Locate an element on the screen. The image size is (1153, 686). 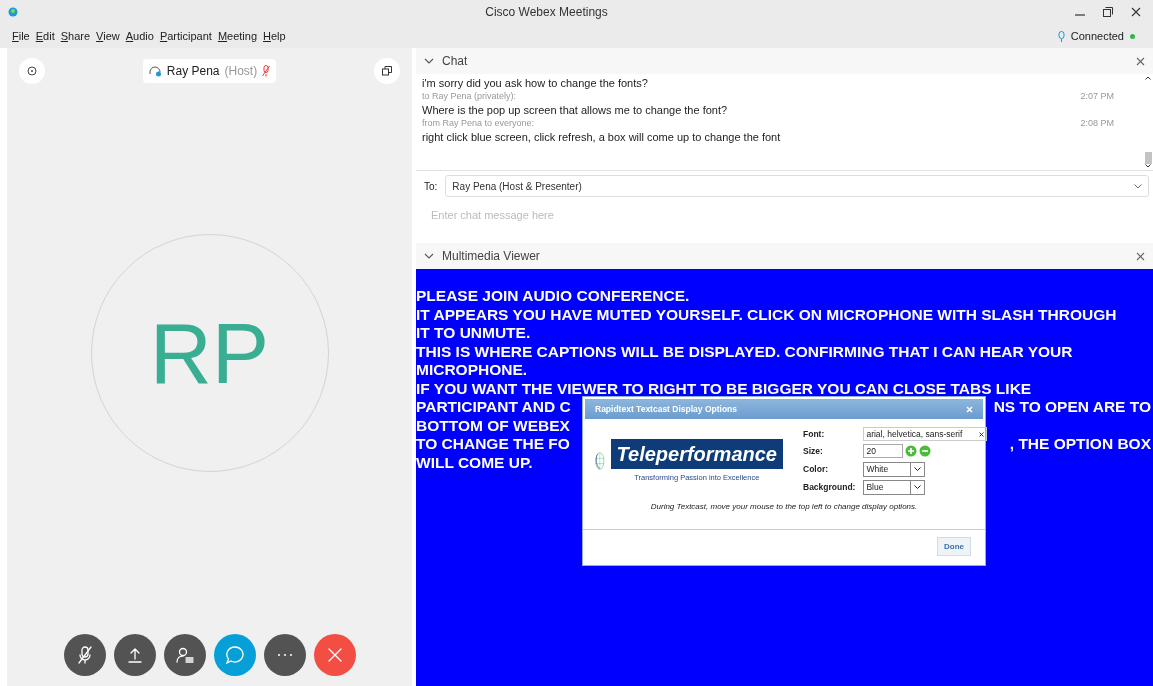
panel-title: Chat is located at coordinates (455, 61).